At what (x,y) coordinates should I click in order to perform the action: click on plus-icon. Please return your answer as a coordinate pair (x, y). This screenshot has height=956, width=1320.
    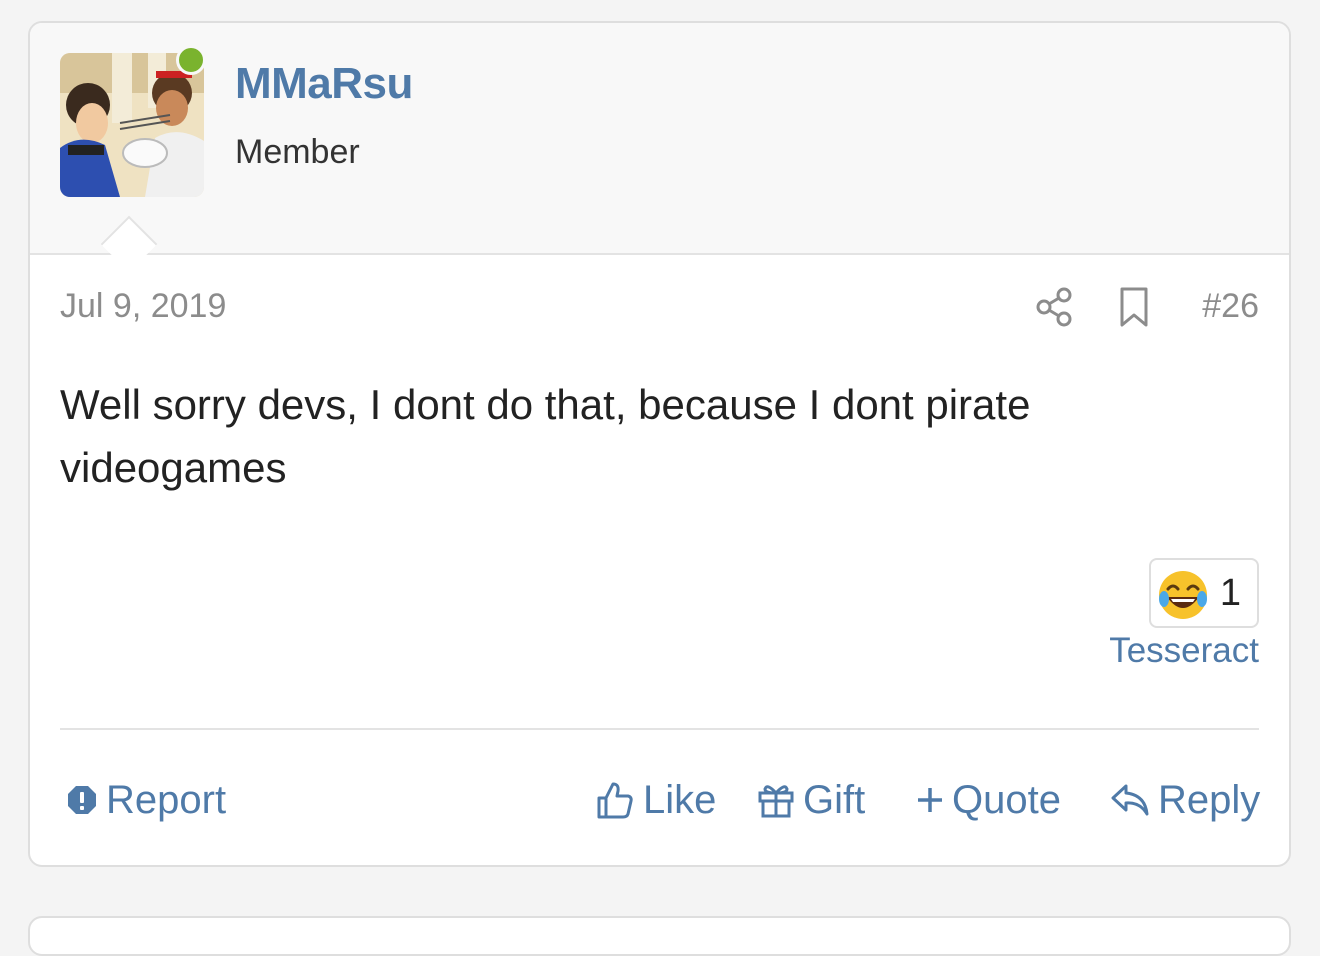
    Looking at the image, I should click on (930, 800).